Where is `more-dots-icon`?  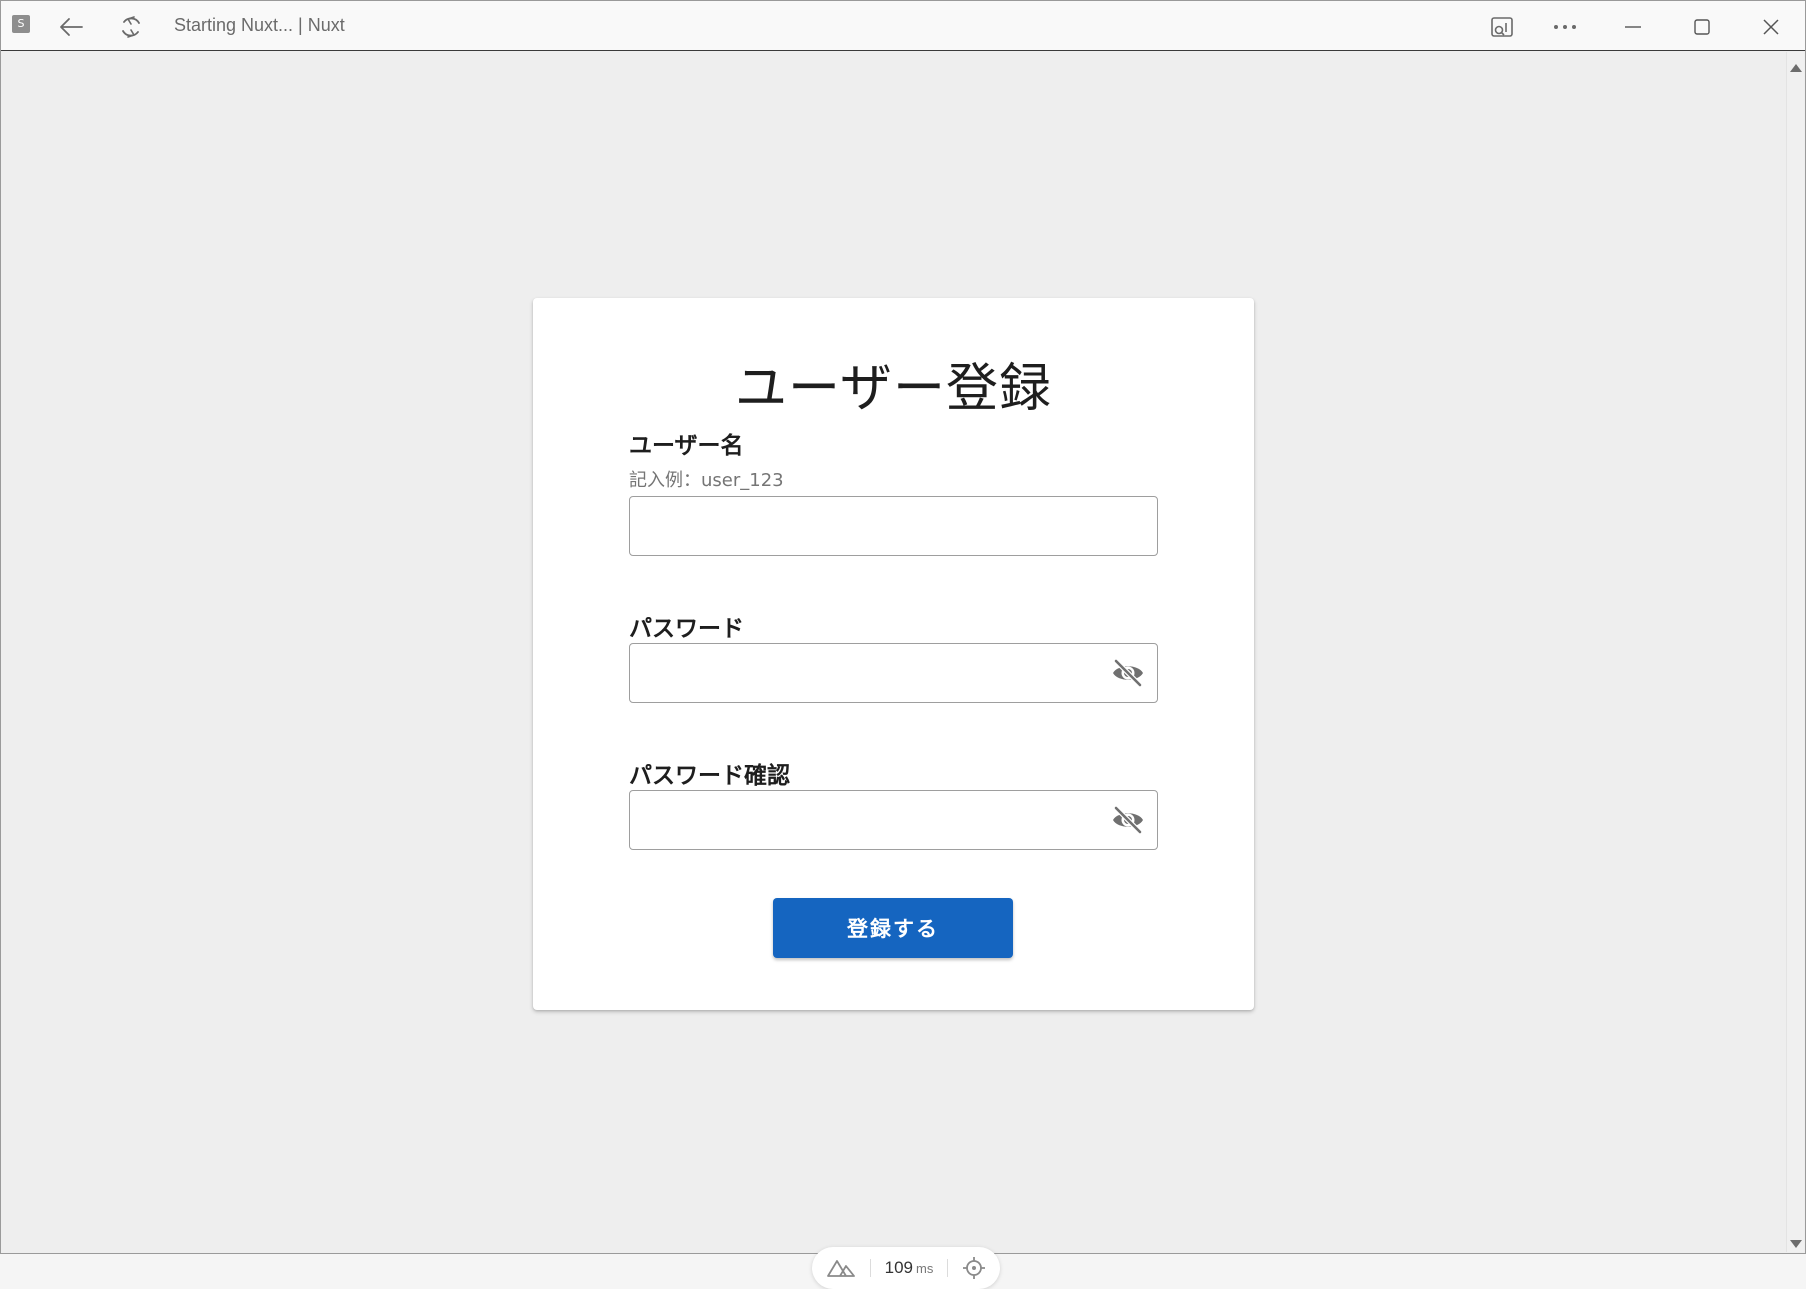 more-dots-icon is located at coordinates (1565, 27).